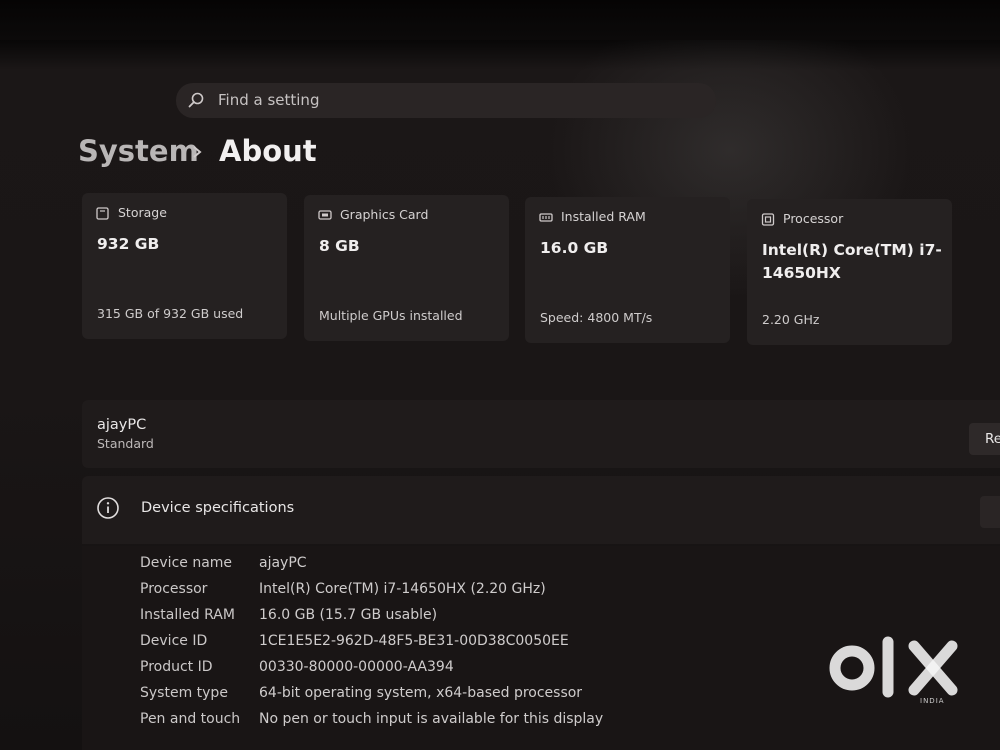 The image size is (1000, 750). What do you see at coordinates (541, 510) in the screenshot?
I see `device-specifications-header: Device specifications` at bounding box center [541, 510].